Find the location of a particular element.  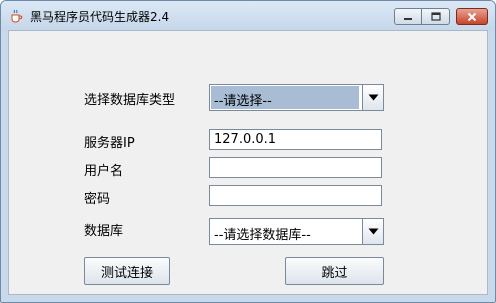

username-label: 用户名 is located at coordinates (104, 171).